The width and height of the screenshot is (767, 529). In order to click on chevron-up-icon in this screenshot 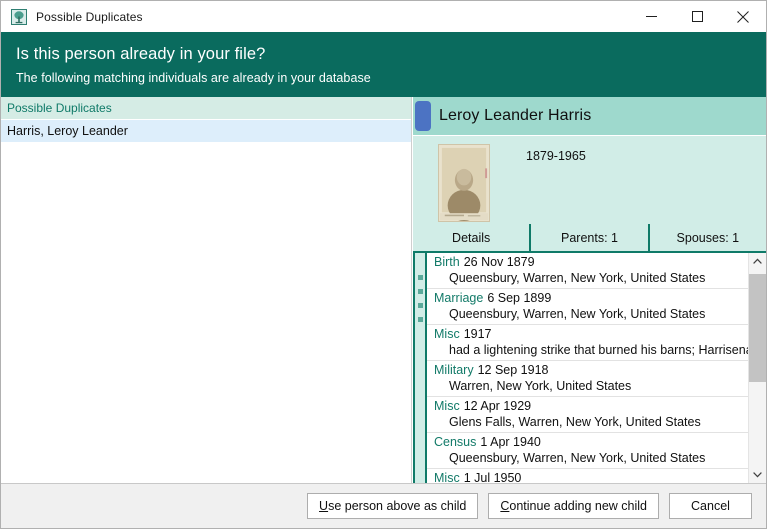, I will do `click(757, 261)`.